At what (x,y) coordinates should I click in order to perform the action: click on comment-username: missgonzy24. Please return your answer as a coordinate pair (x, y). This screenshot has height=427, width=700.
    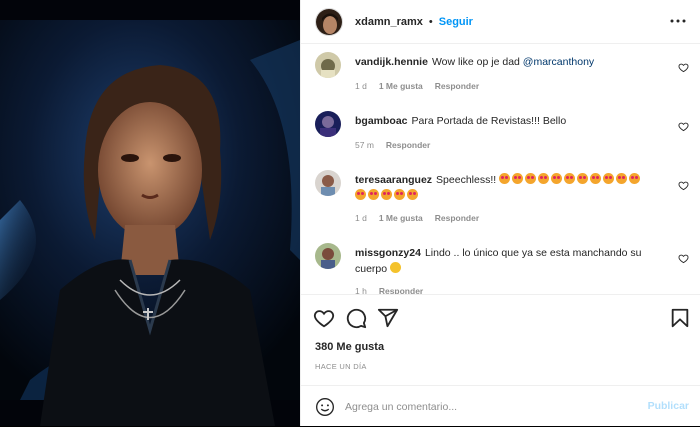
    Looking at the image, I should click on (388, 253).